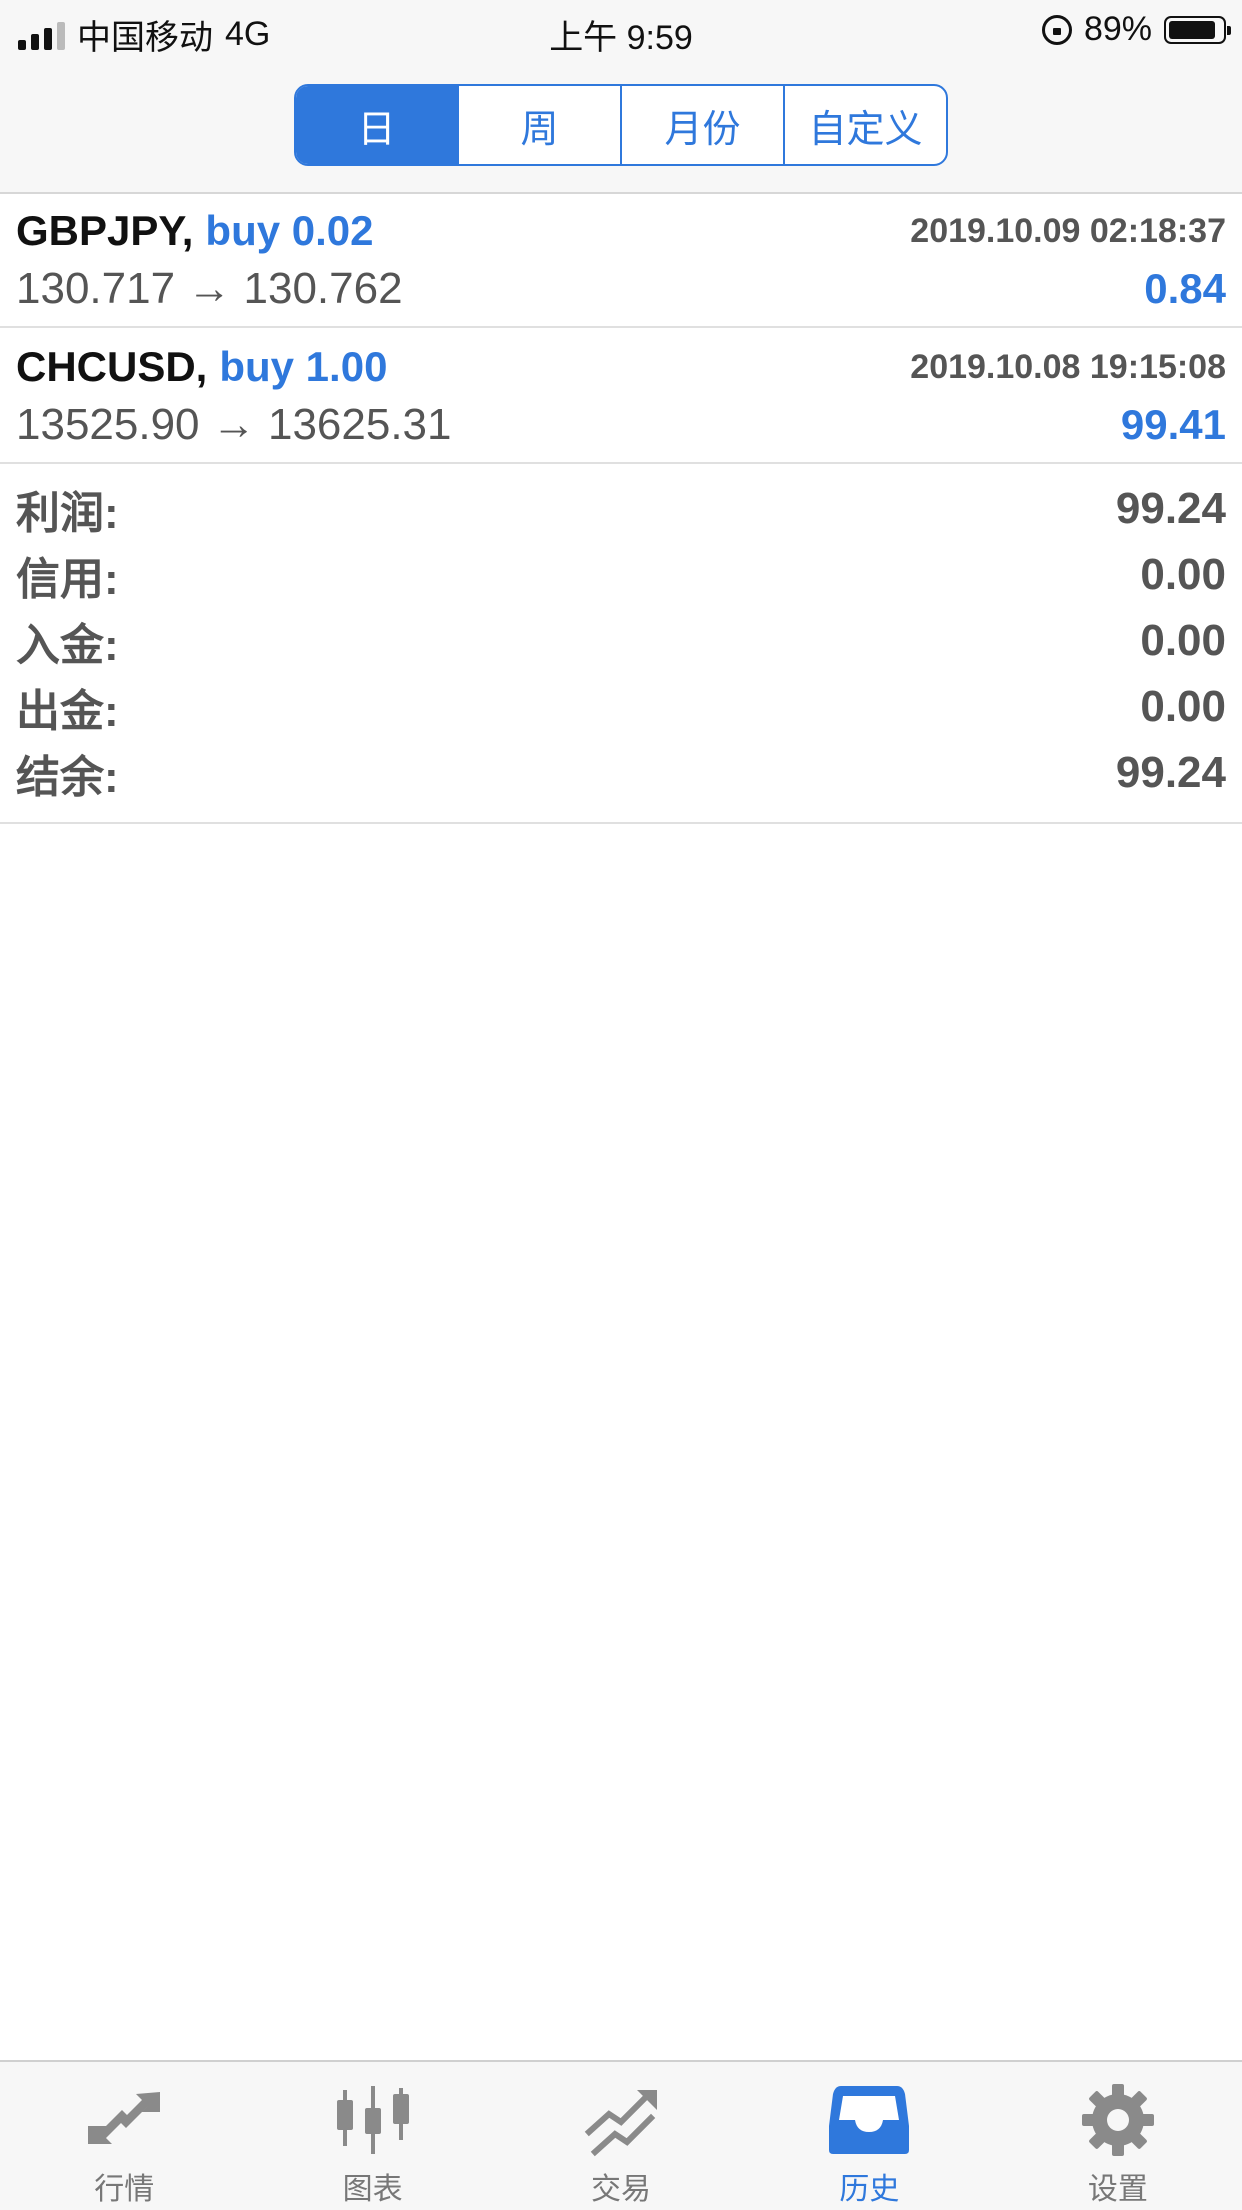 This screenshot has width=1242, height=2210. What do you see at coordinates (112, 366) in the screenshot?
I see `trade-symbol: CHCUSD,` at bounding box center [112, 366].